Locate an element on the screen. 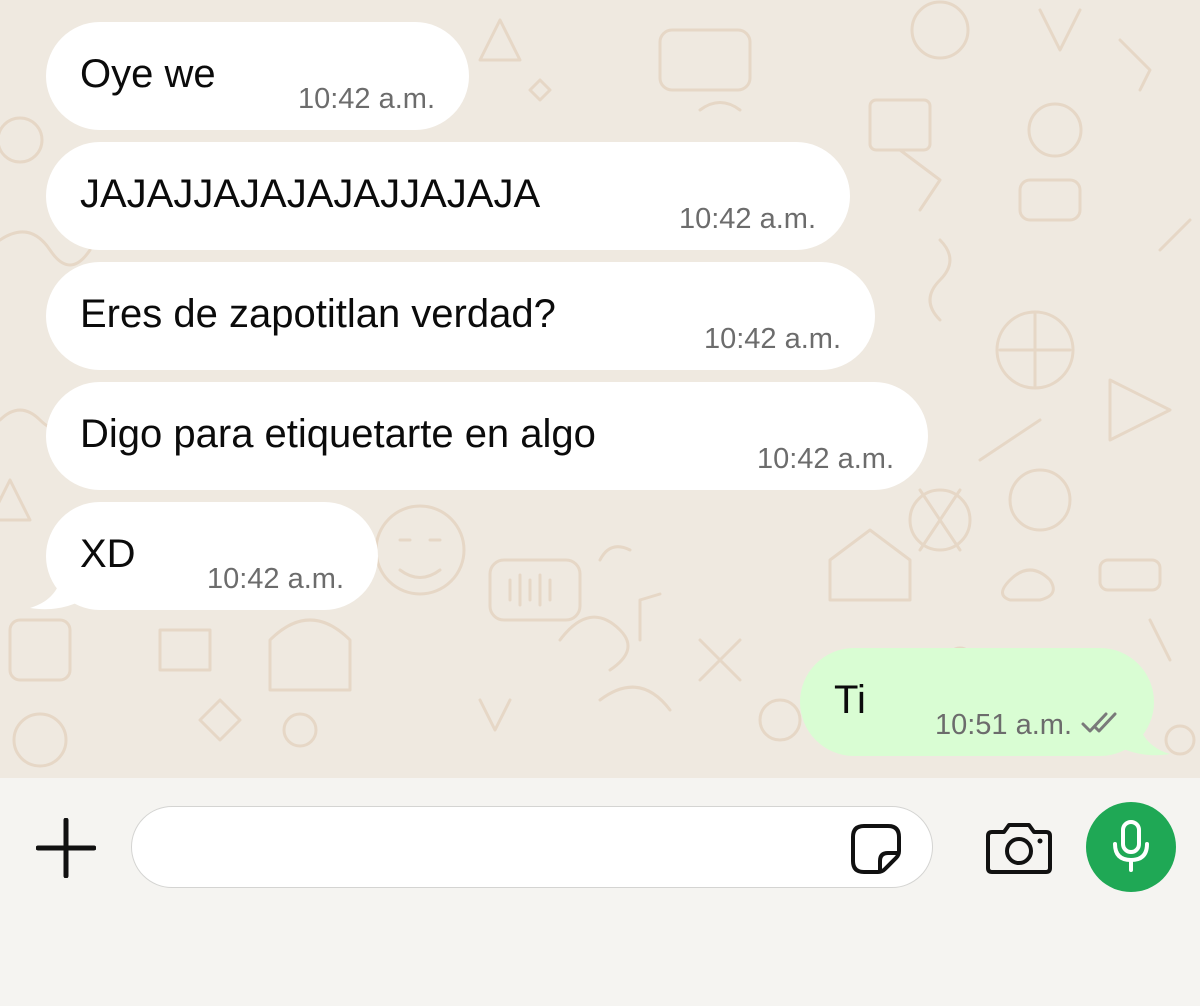 The image size is (1200, 1006). message-text: Eres de zapotitlan verdad? is located at coordinates (318, 314).